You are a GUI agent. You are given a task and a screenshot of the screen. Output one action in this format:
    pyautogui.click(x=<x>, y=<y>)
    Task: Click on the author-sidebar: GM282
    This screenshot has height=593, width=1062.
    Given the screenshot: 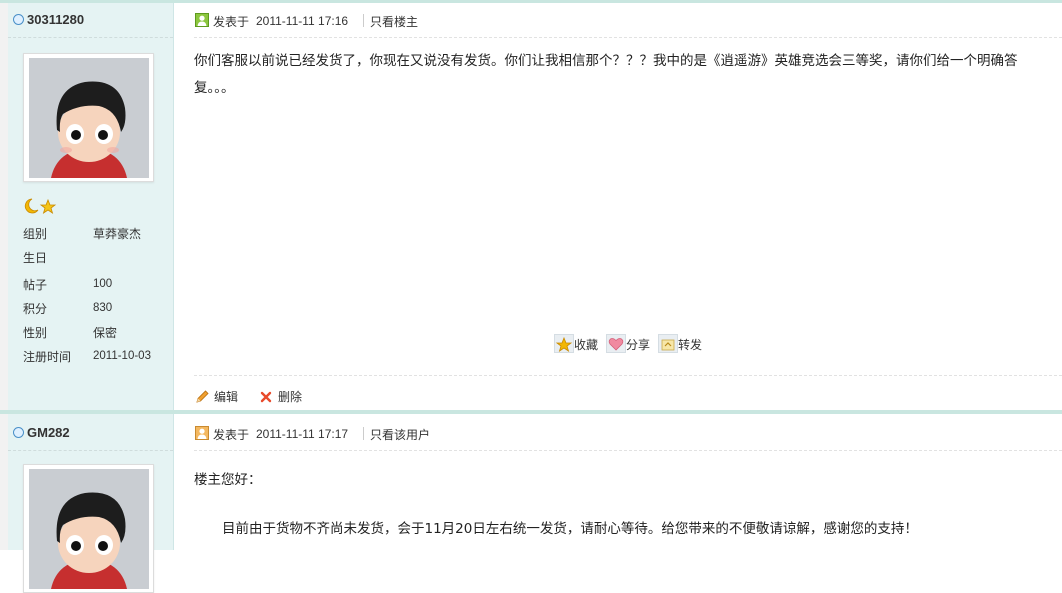 What is the action you would take?
    pyautogui.click(x=87, y=503)
    